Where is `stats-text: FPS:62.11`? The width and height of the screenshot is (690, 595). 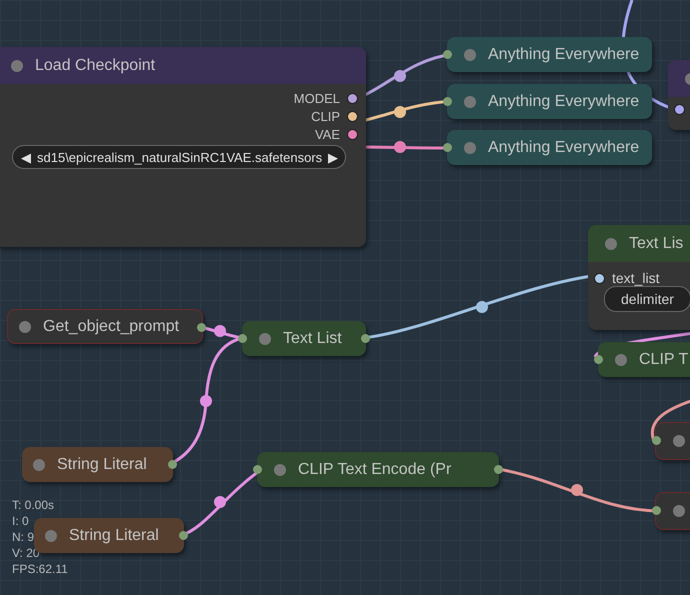
stats-text: FPS:62.11 is located at coordinates (40, 569).